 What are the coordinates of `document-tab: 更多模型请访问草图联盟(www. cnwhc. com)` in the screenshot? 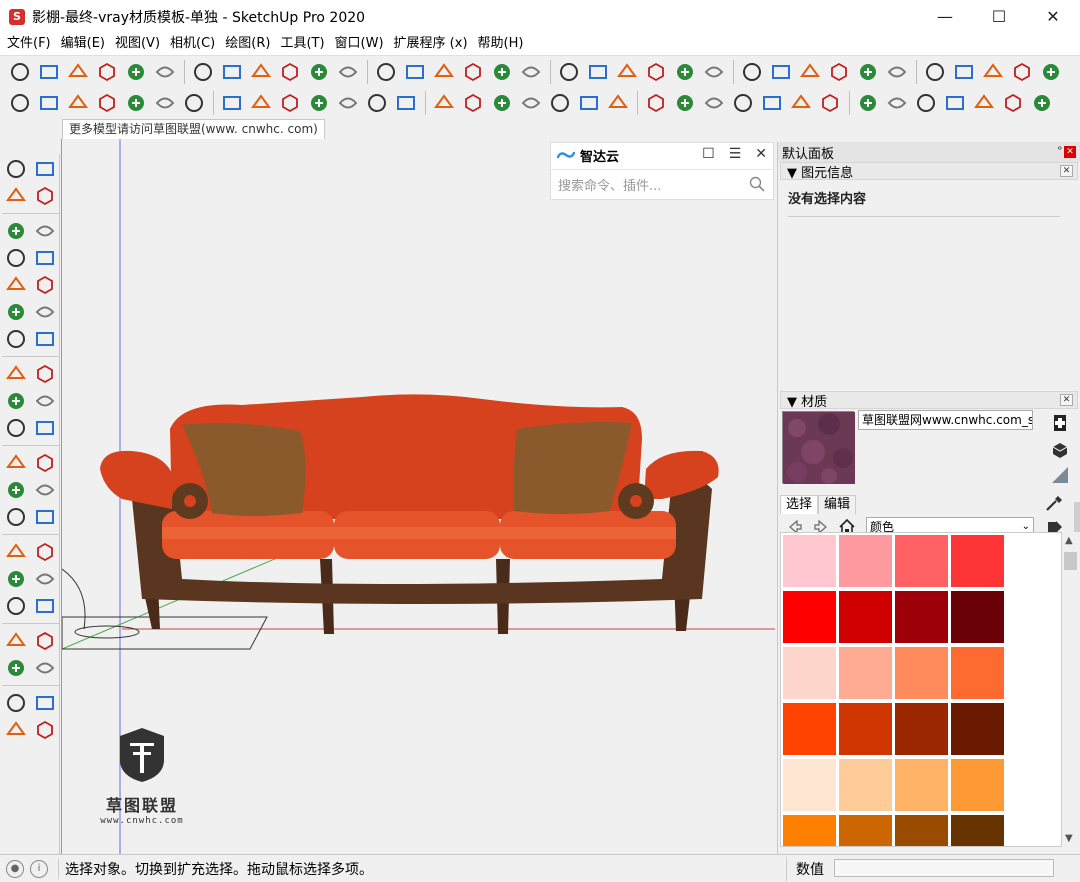 It's located at (193, 129).